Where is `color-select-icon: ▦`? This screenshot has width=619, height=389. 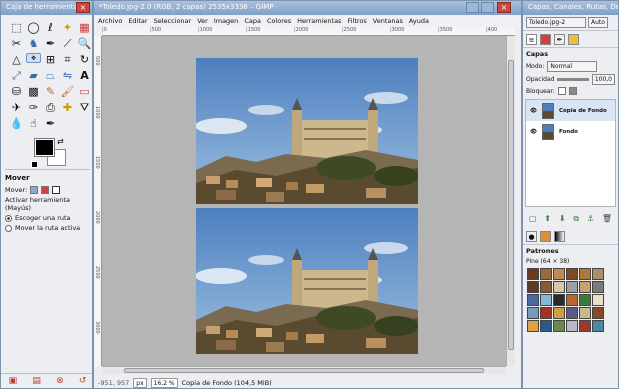 color-select-icon: ▦ is located at coordinates (84, 28).